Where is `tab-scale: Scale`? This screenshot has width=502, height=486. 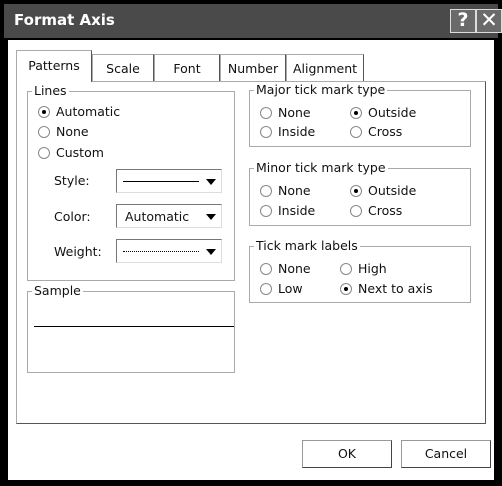 tab-scale: Scale is located at coordinates (123, 67).